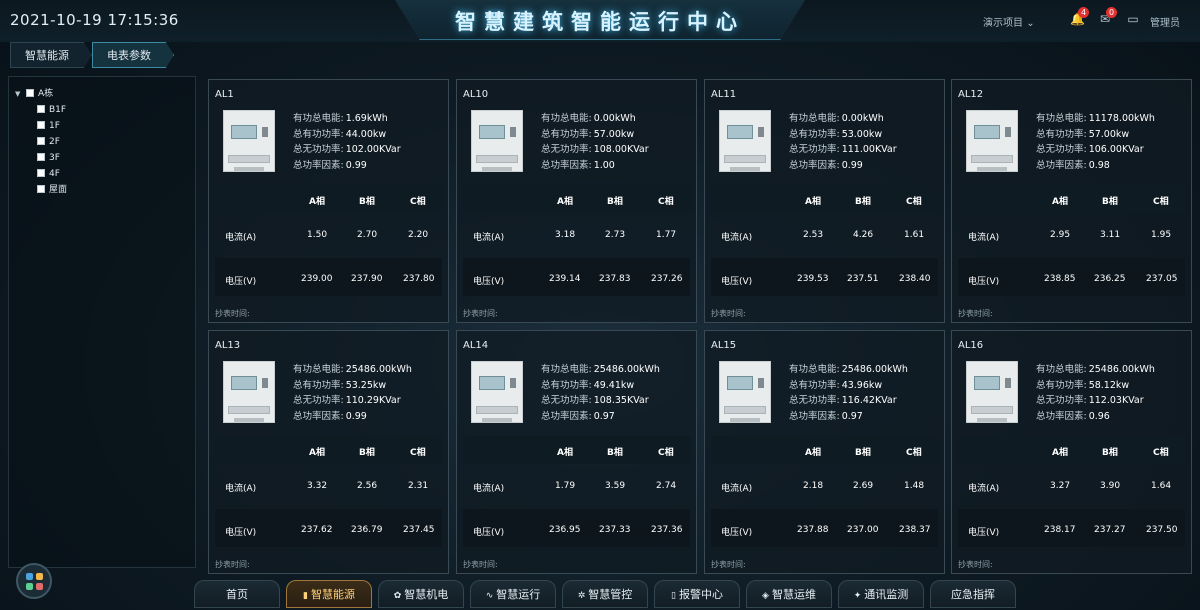 This screenshot has width=1200, height=610. I want to click on voltage-a: 238.85, so click(1060, 279).